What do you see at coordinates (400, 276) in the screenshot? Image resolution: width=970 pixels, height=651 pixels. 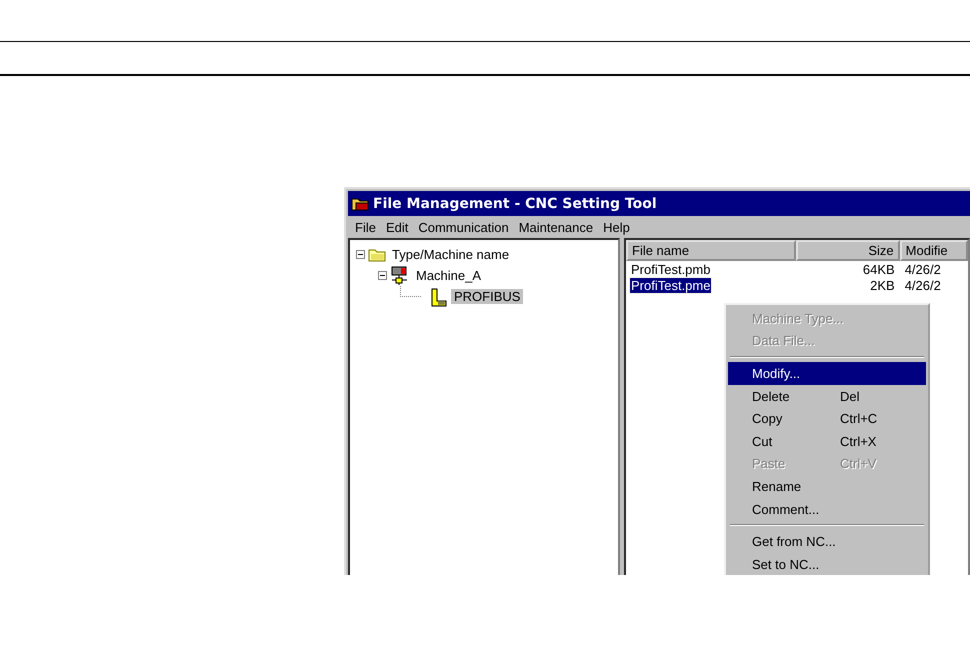 I see `computer-icon` at bounding box center [400, 276].